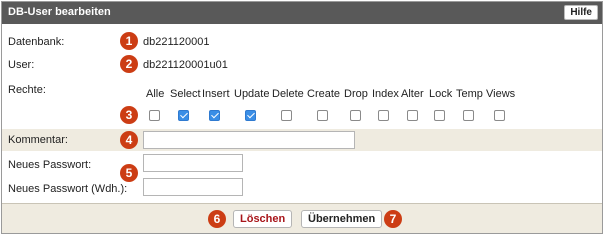  I want to click on perm-checkbox-delete, so click(286, 115).